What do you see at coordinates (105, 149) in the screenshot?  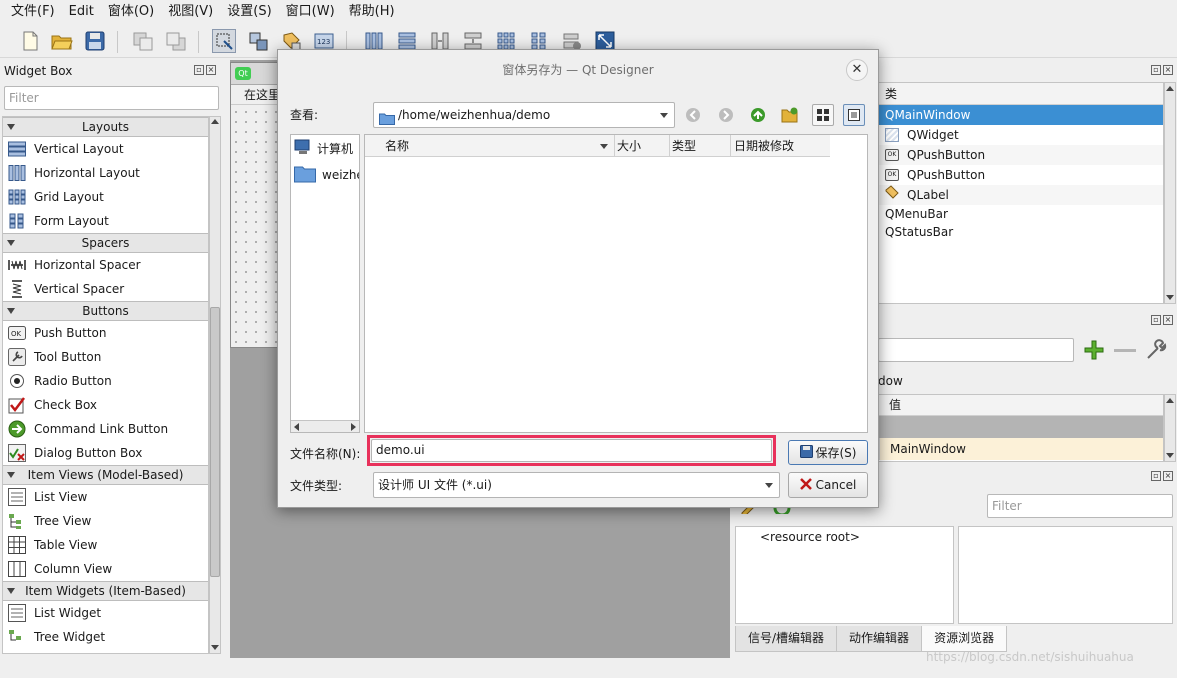 I see `list-item: Vertical Layout` at bounding box center [105, 149].